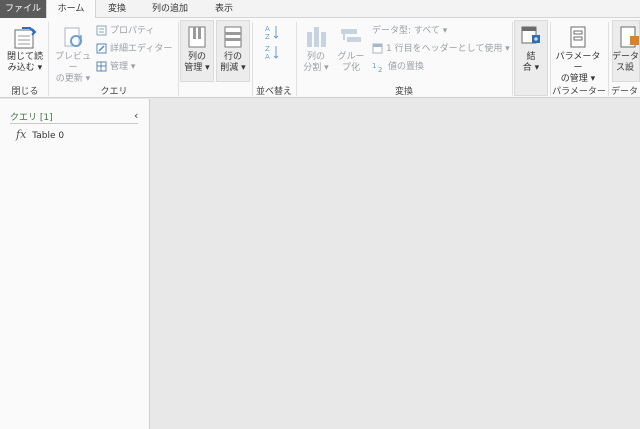 This screenshot has width=640, height=429. What do you see at coordinates (197, 49) in the screenshot?
I see `manage-columns-button: 列の 管理 ▾` at bounding box center [197, 49].